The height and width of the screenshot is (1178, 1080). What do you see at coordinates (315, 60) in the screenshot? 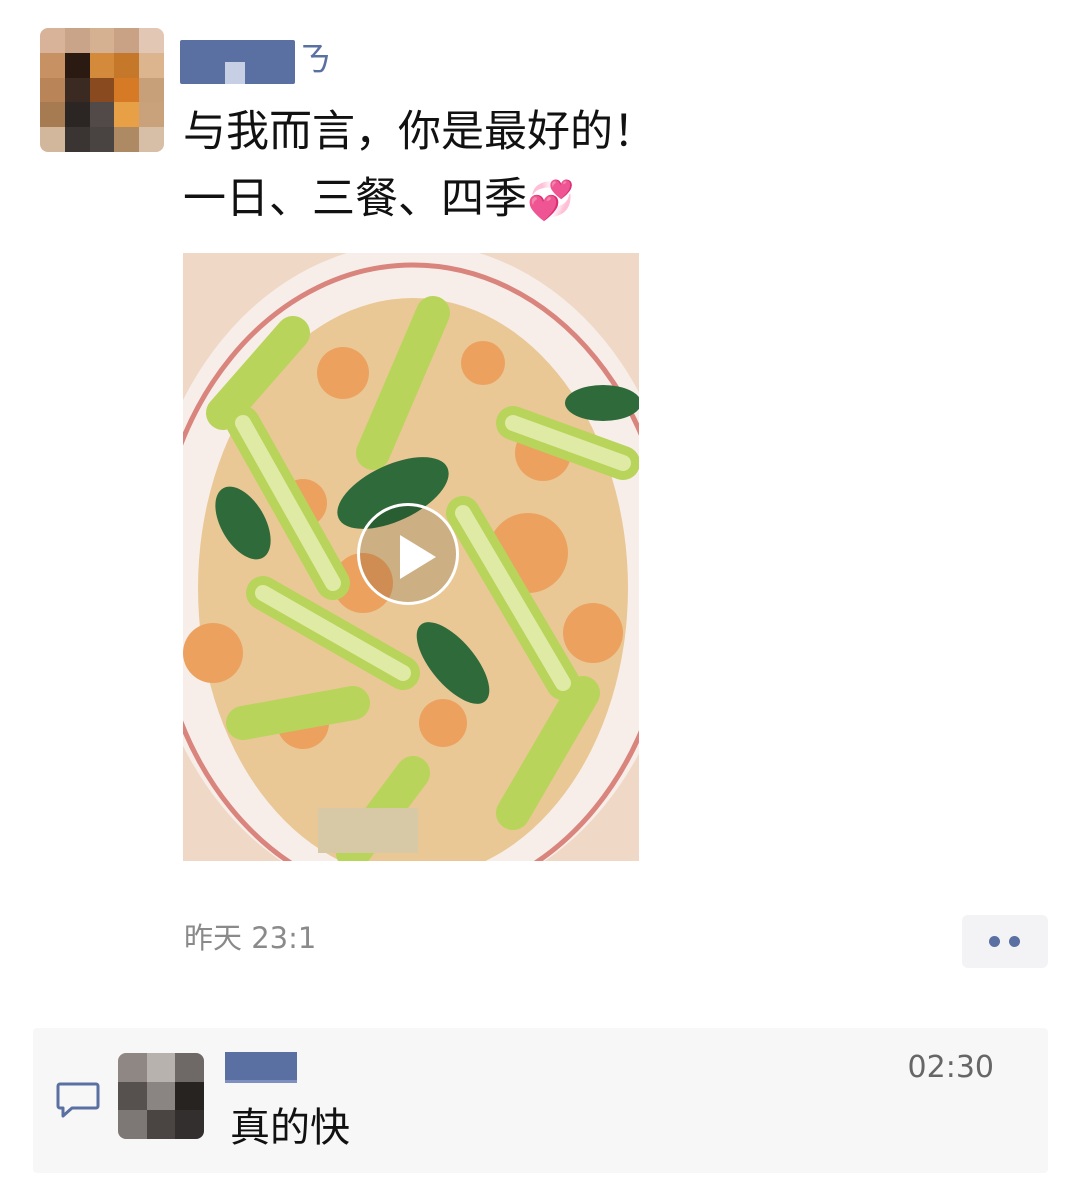
I see `author-name-fragment: ㄋ` at bounding box center [315, 60].